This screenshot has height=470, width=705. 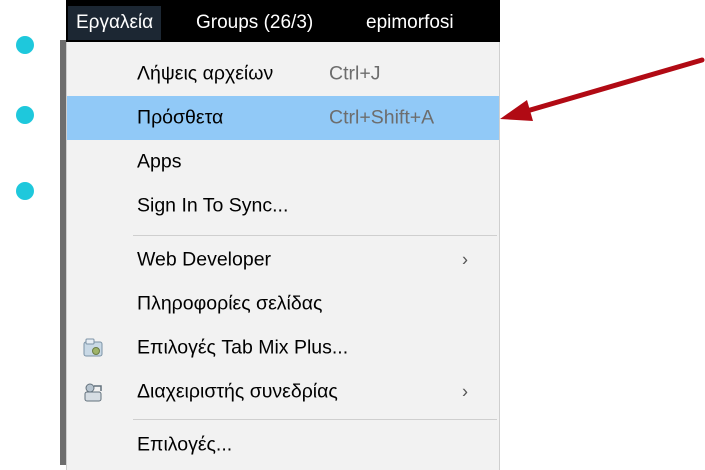 I want to click on menu-item-session-manager: Διαχειριστής συνεδρίας ›, so click(x=283, y=392).